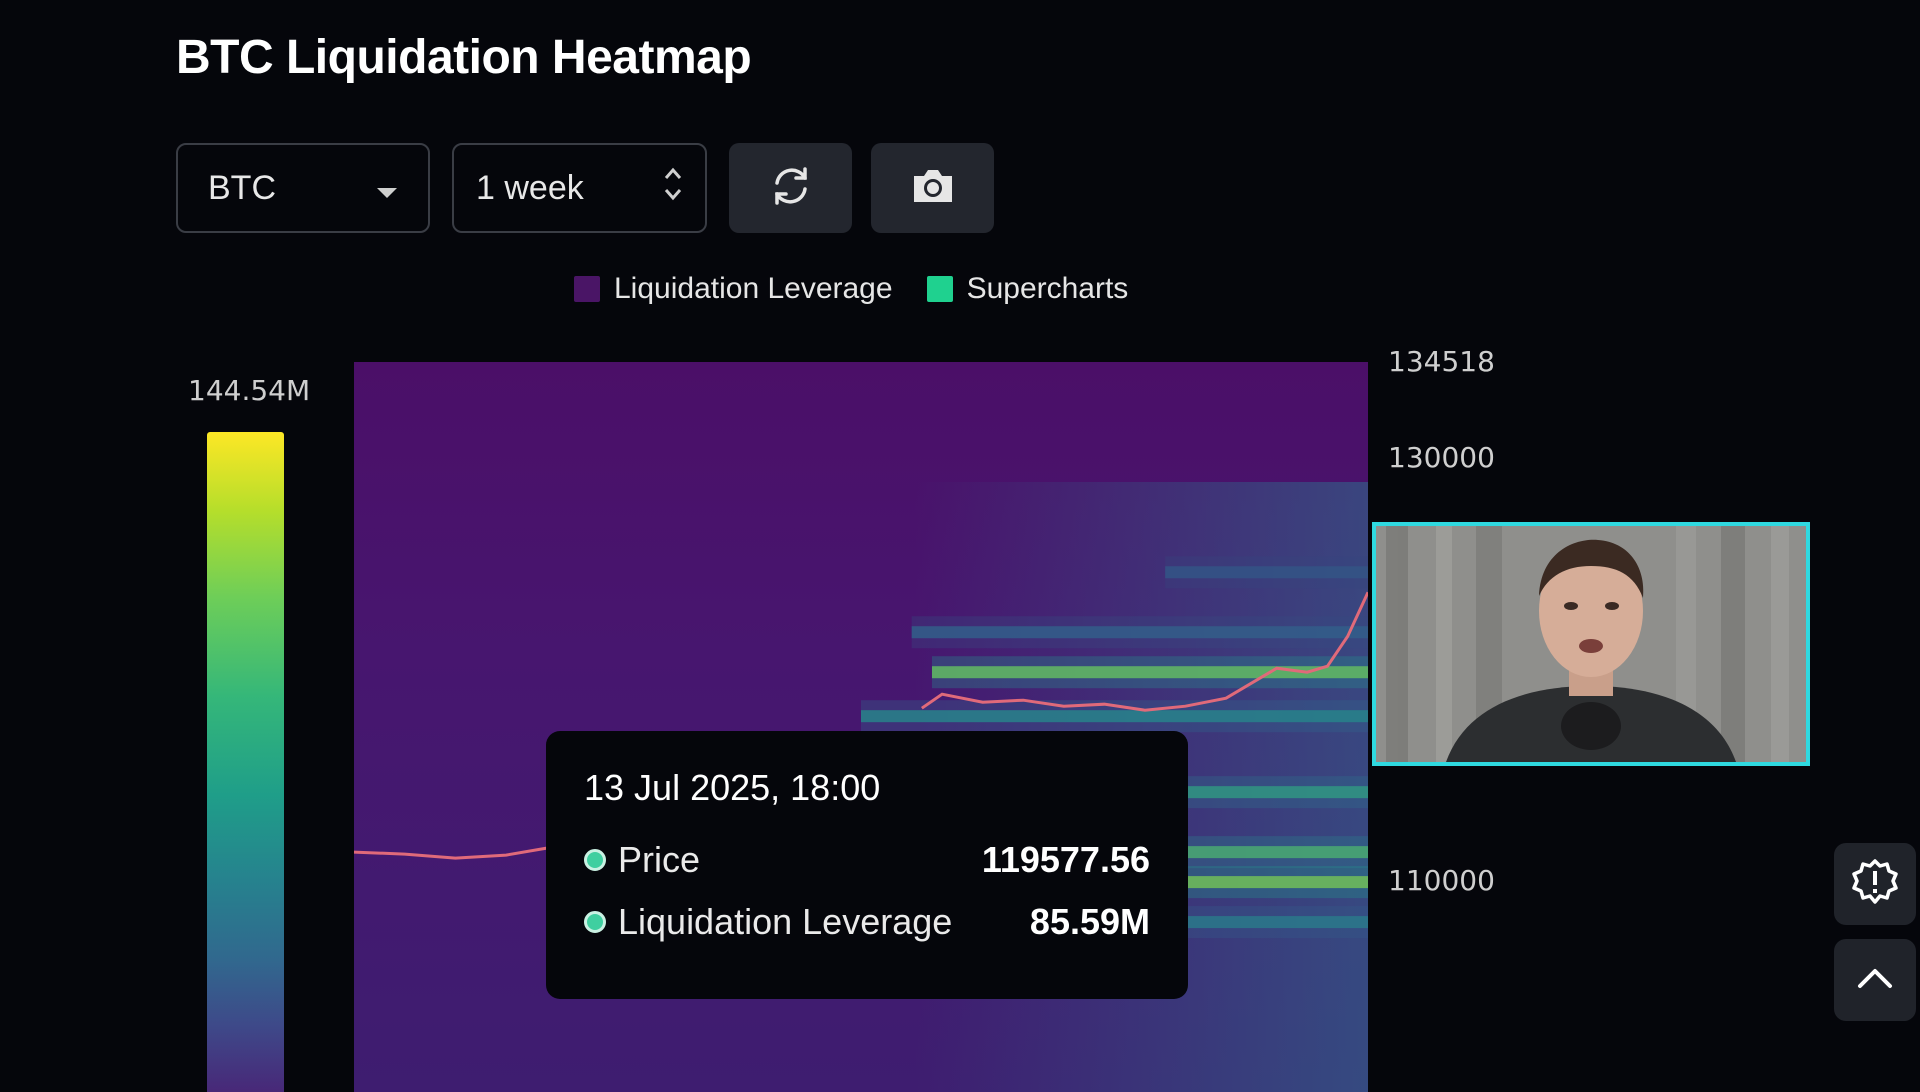 The width and height of the screenshot is (1920, 1092). Describe the element at coordinates (464, 57) in the screenshot. I see `page-title: BTC Liquidation Heatmap` at that location.